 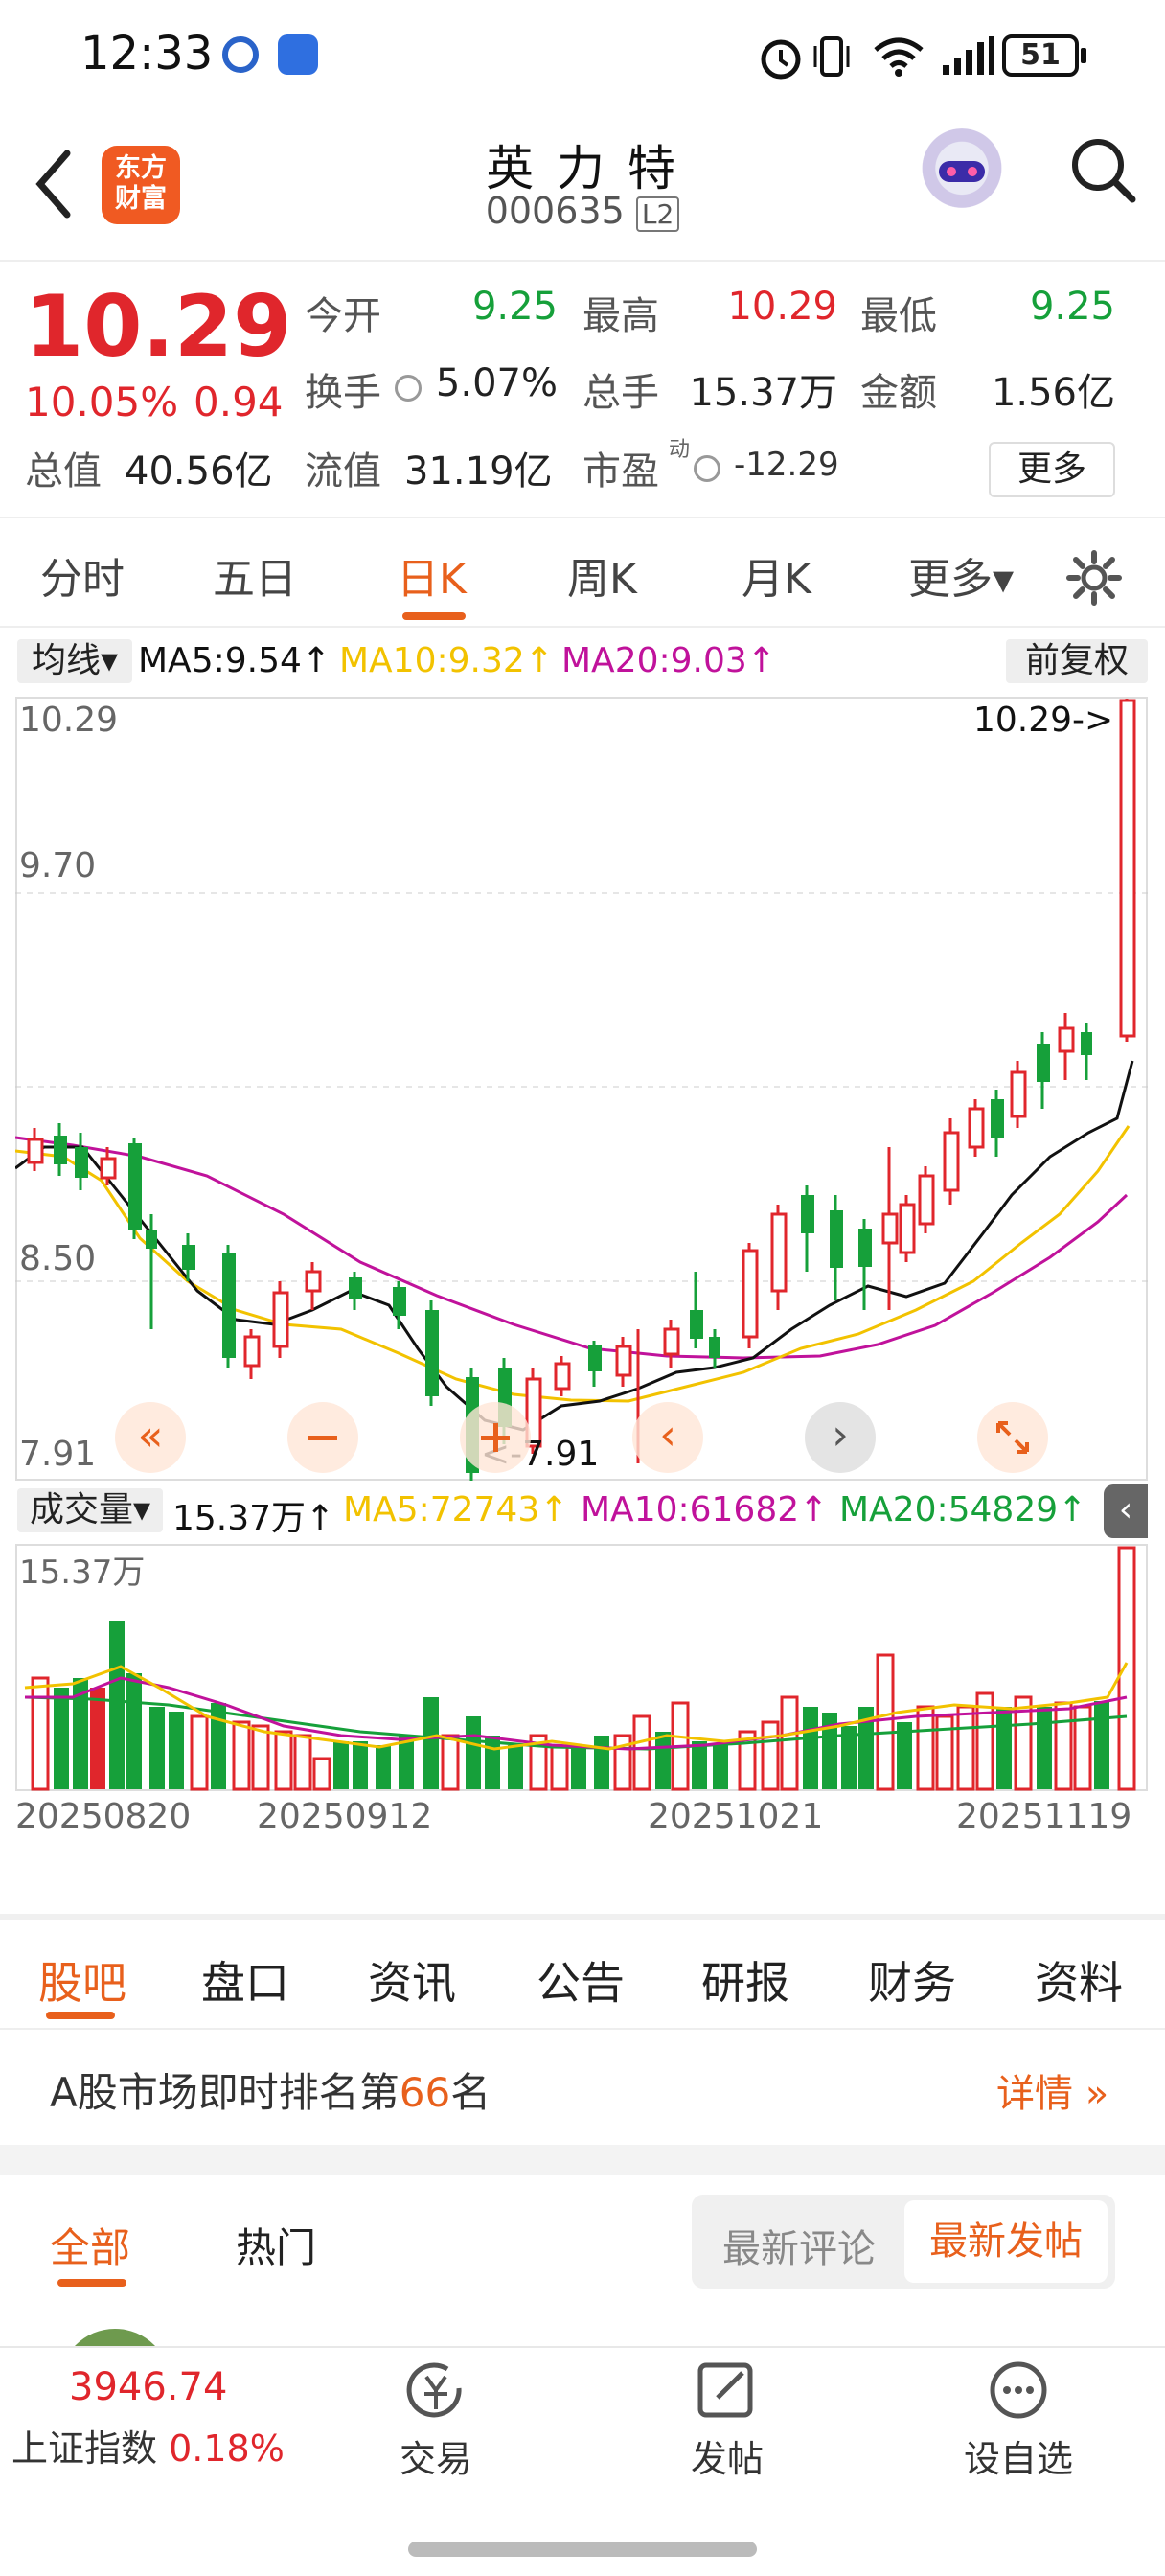 What do you see at coordinates (298, 54) in the screenshot?
I see `security-icon` at bounding box center [298, 54].